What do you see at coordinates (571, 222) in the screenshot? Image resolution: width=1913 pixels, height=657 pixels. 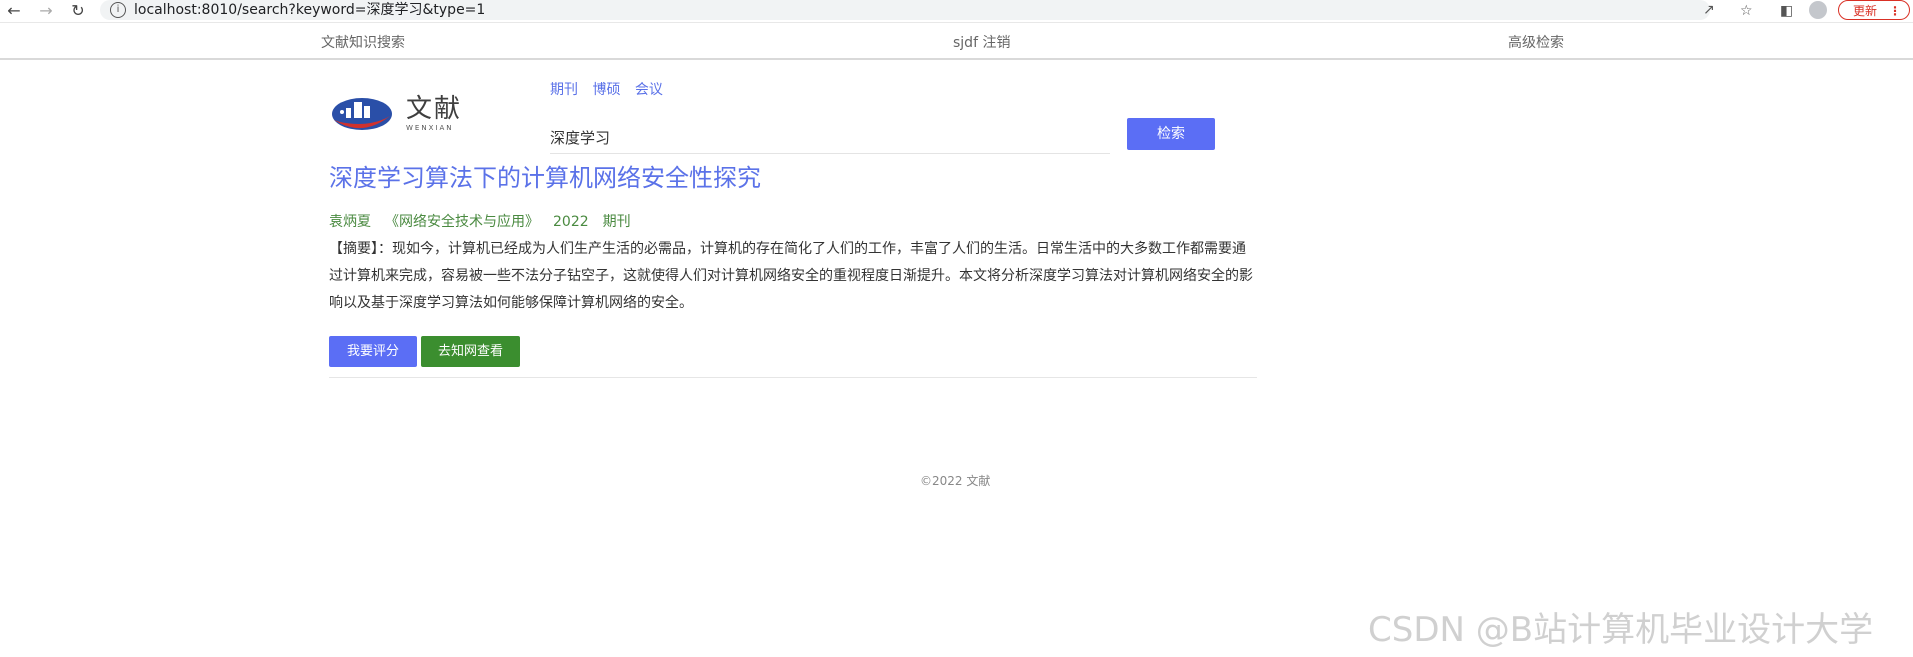 I see `result-year: 2022` at bounding box center [571, 222].